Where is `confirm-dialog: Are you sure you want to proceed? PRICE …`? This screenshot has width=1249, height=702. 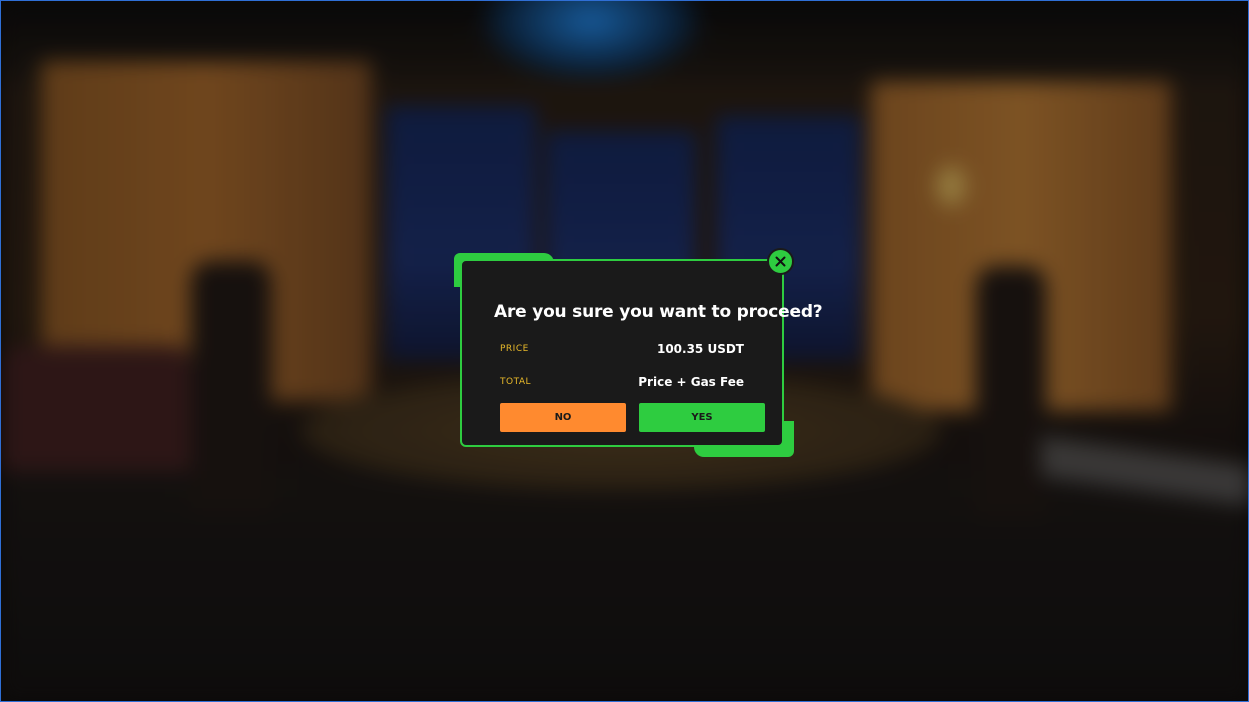
confirm-dialog: Are you sure you want to proceed? PRICE … is located at coordinates (638, 353).